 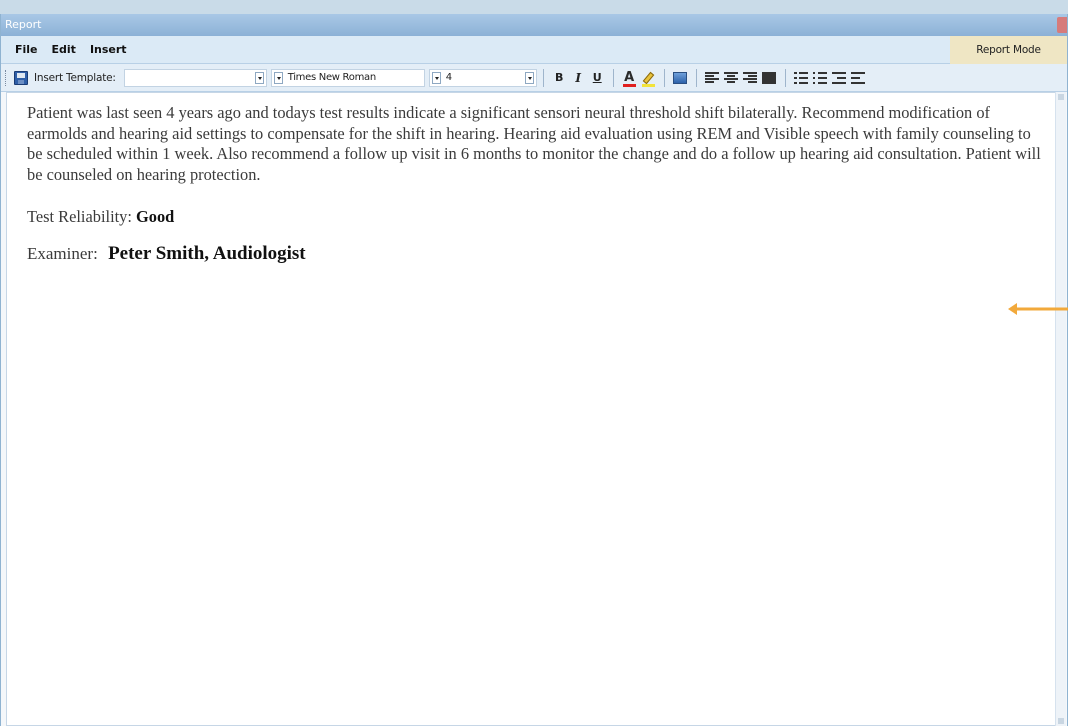 I want to click on menu-insert: Insert, so click(x=108, y=49).